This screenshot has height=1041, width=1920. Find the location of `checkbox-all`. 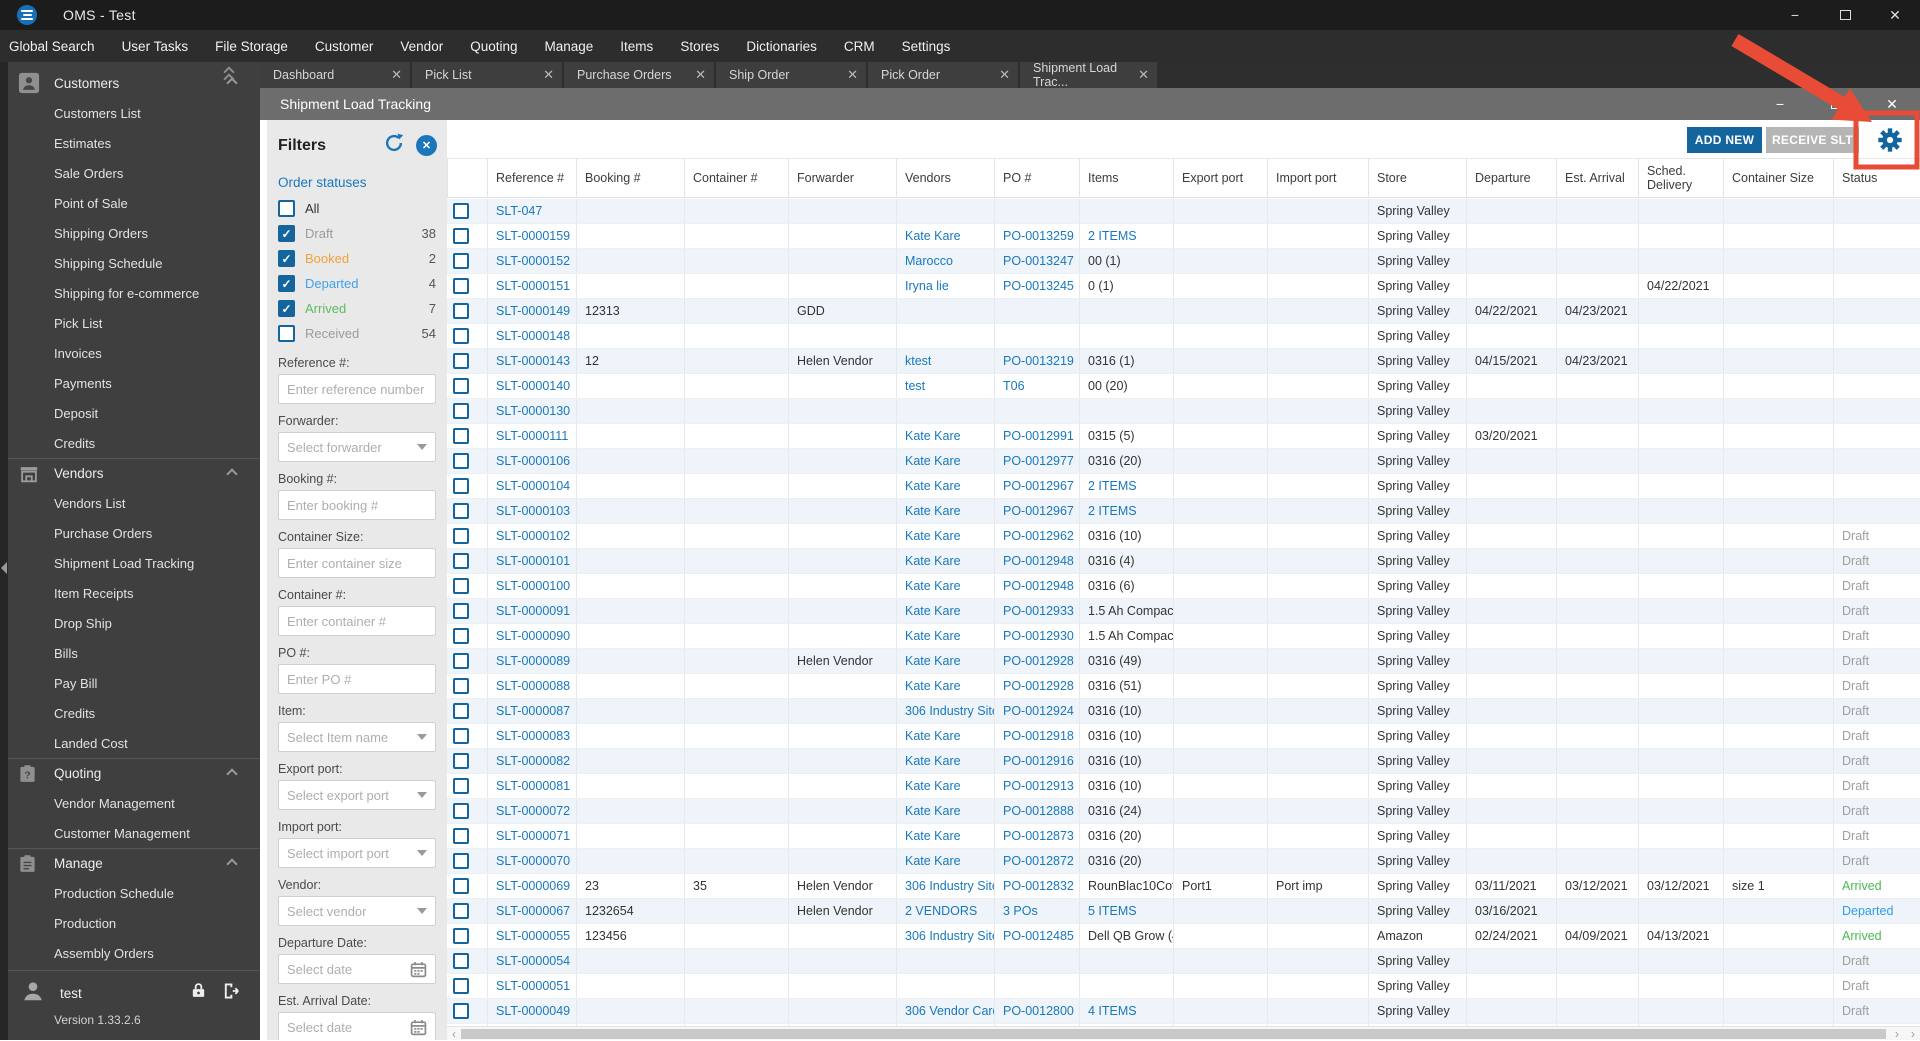

checkbox-all is located at coordinates (286, 208).